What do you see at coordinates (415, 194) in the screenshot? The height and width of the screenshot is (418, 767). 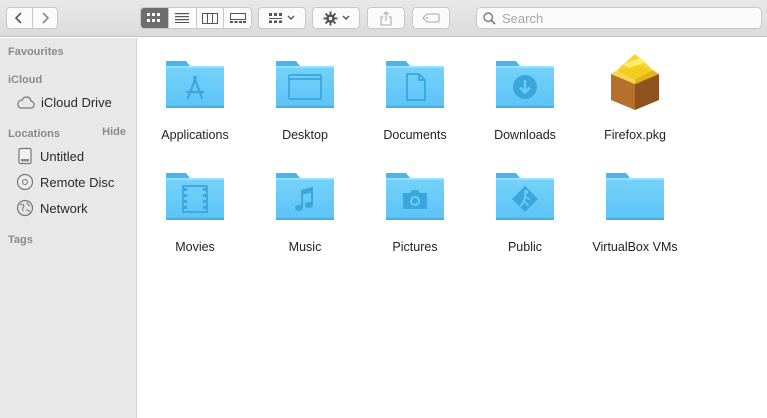 I see `pictures-folder-icon` at bounding box center [415, 194].